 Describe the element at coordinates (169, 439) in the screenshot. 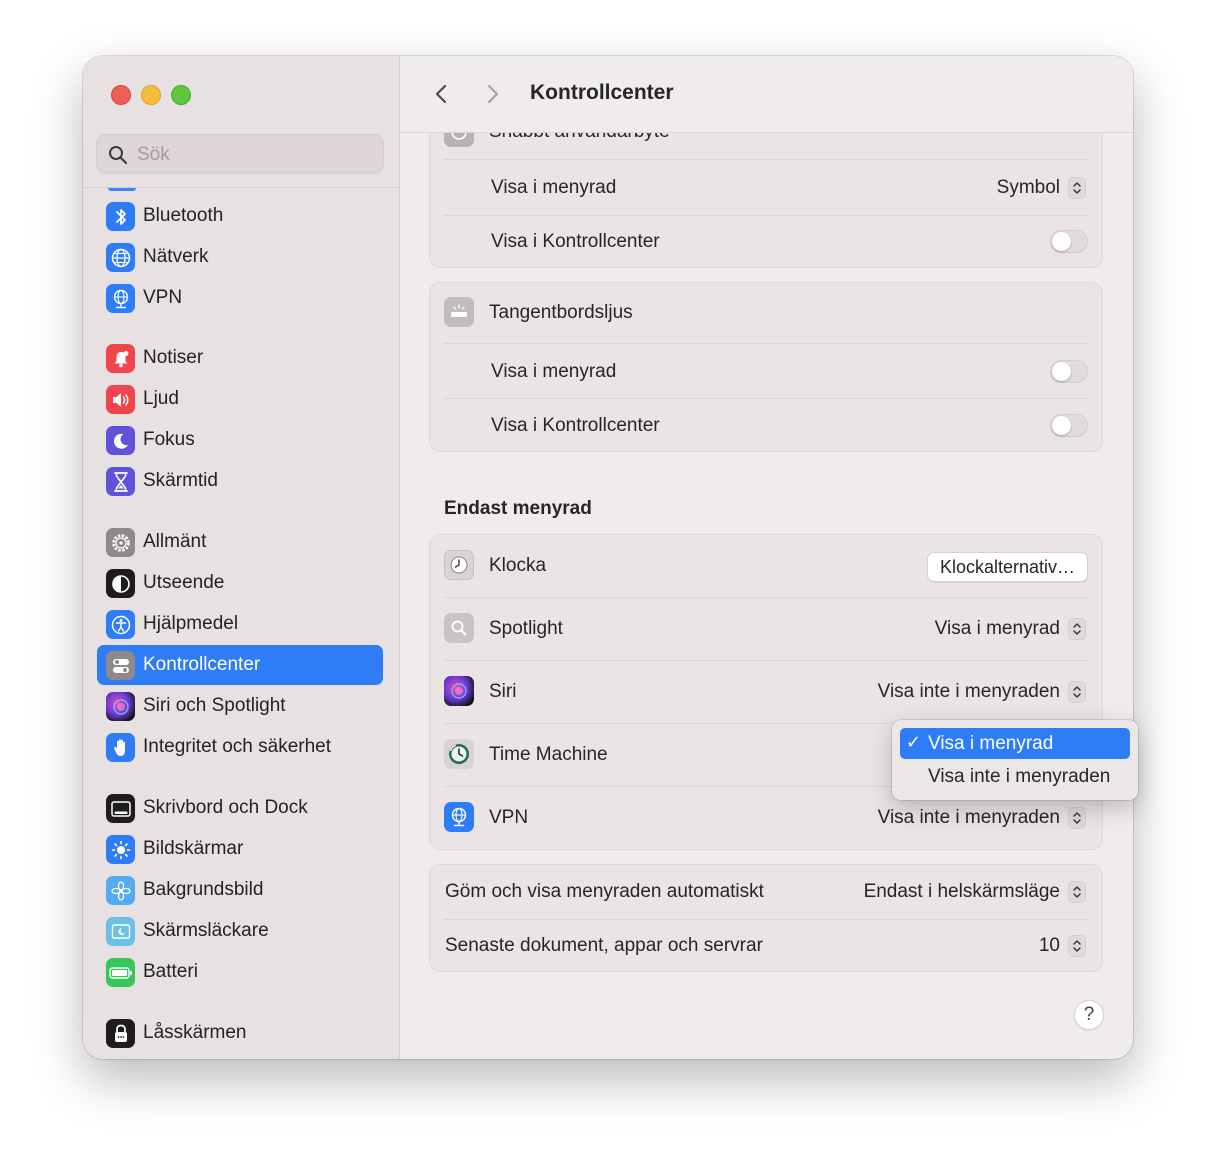

I see `sidebar-item-label: Fokus` at that location.